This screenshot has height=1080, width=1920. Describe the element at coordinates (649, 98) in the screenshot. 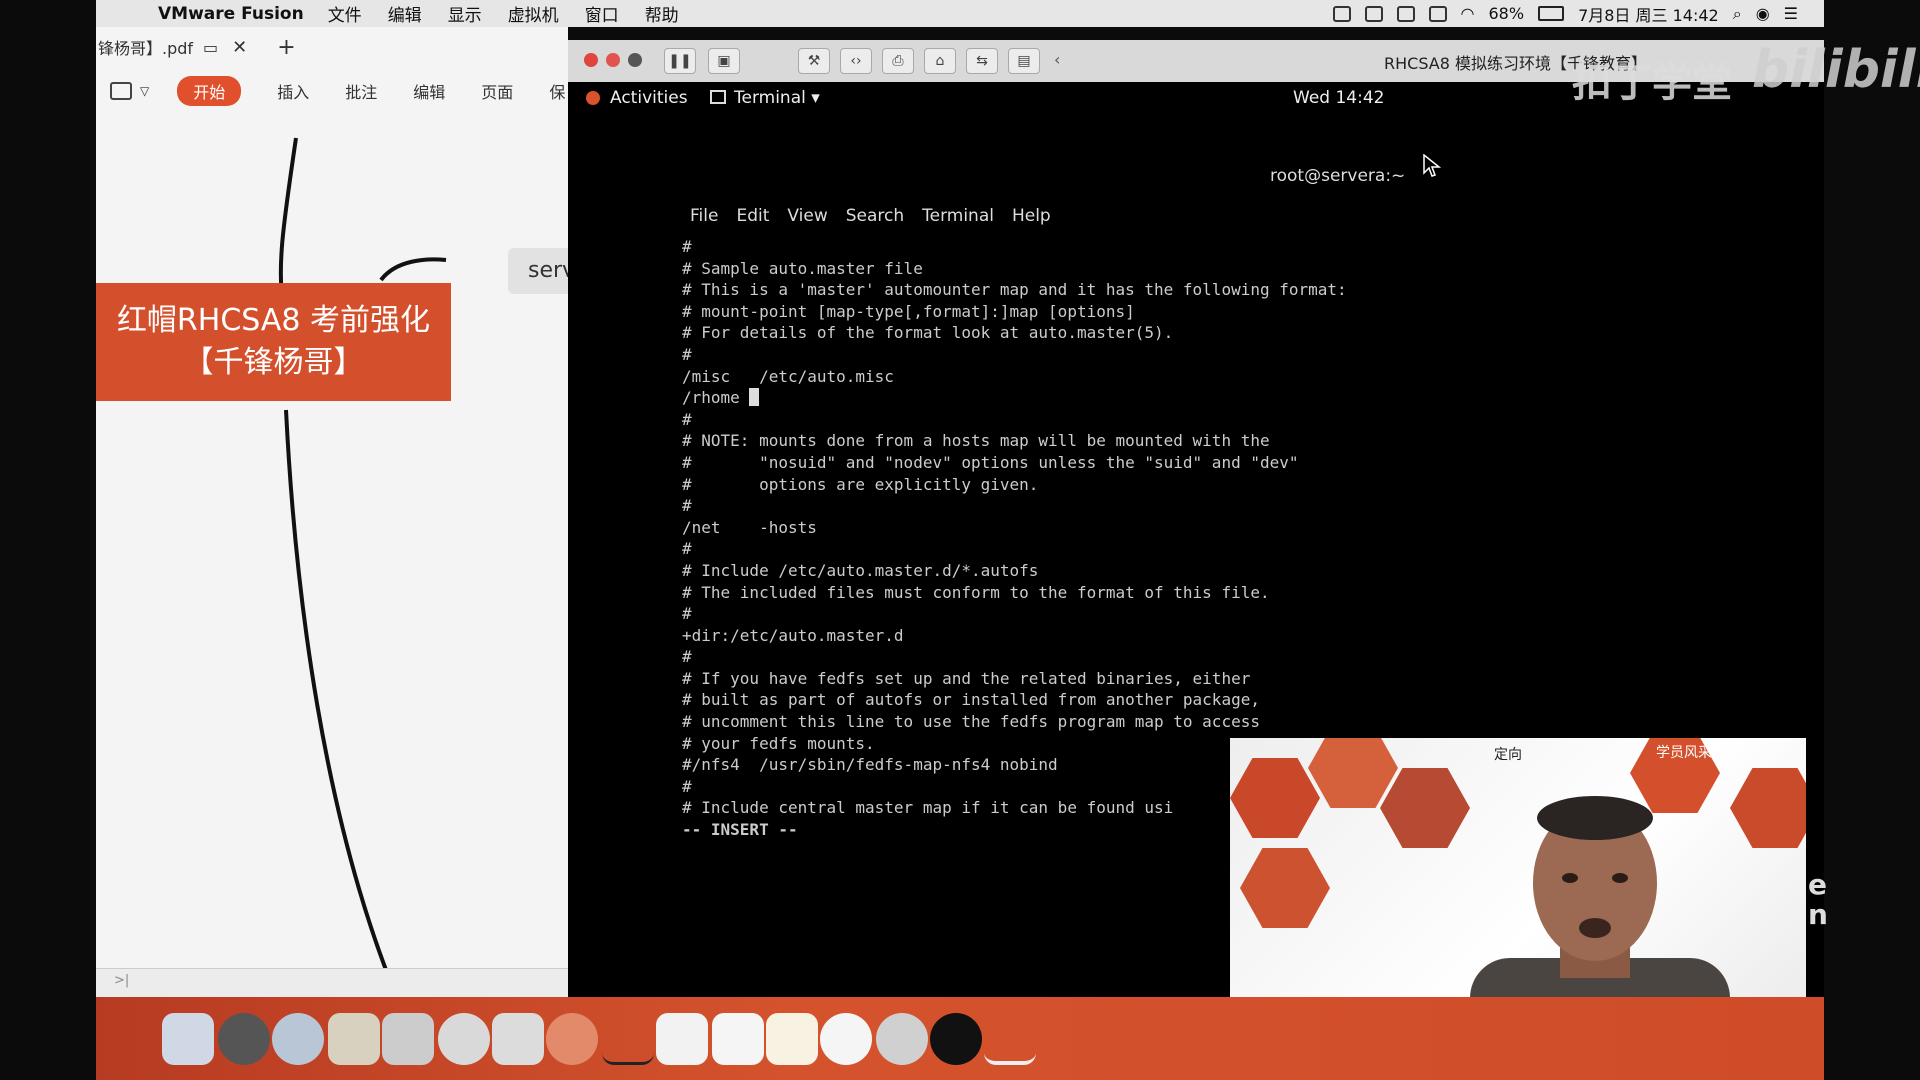

I see `activities-button: Activities` at that location.